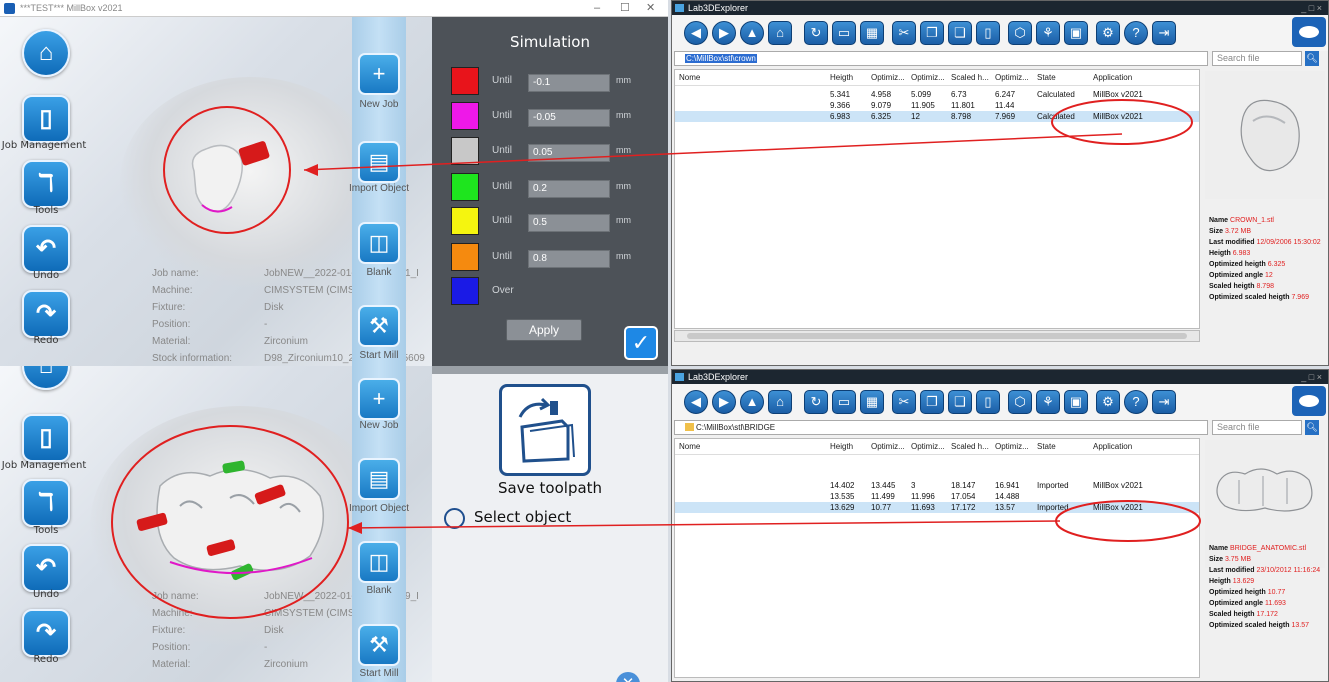 This screenshot has width=1329, height=682. Describe the element at coordinates (937, 336) in the screenshot. I see `horizontal-scrollbar` at that location.